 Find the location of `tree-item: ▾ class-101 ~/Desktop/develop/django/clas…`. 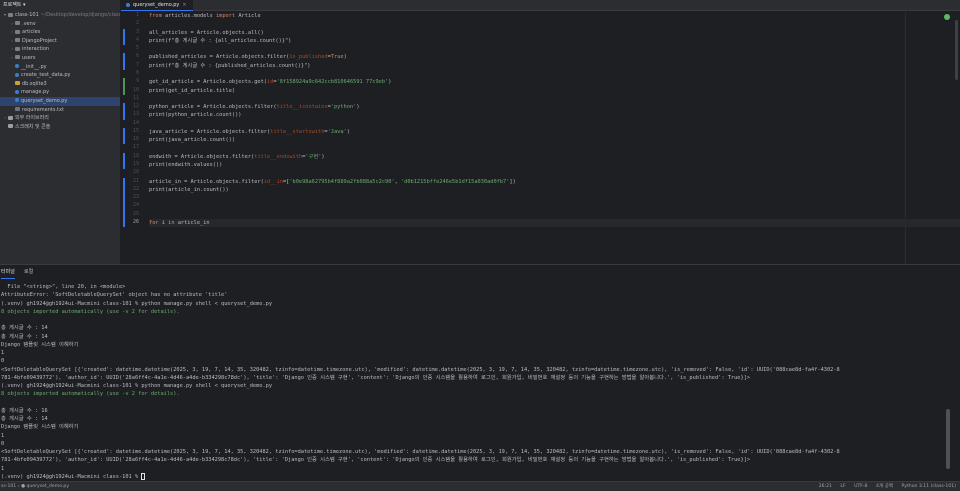

tree-item: ▾ class-101 ~/Desktop/develop/django/clas… is located at coordinates (60, 15).